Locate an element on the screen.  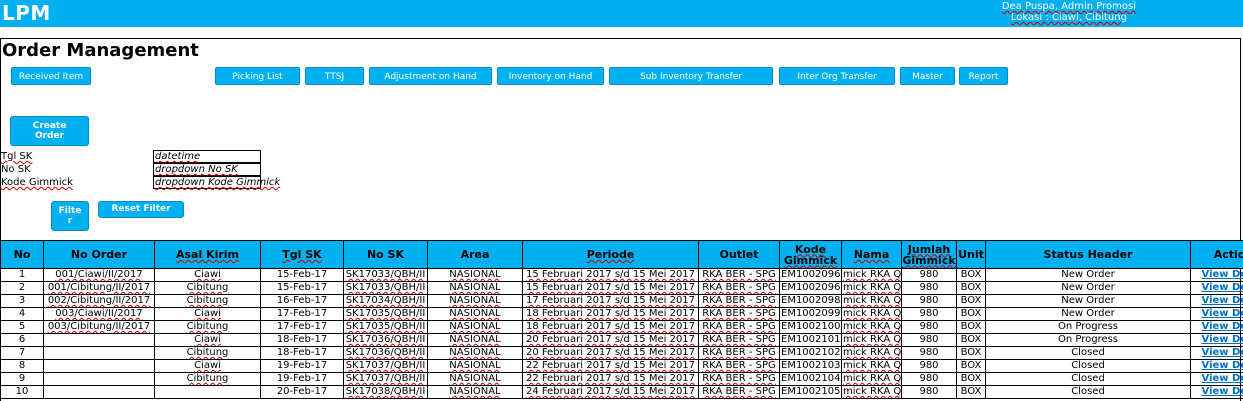
ttsj-button: TTSJ is located at coordinates (334, 76).